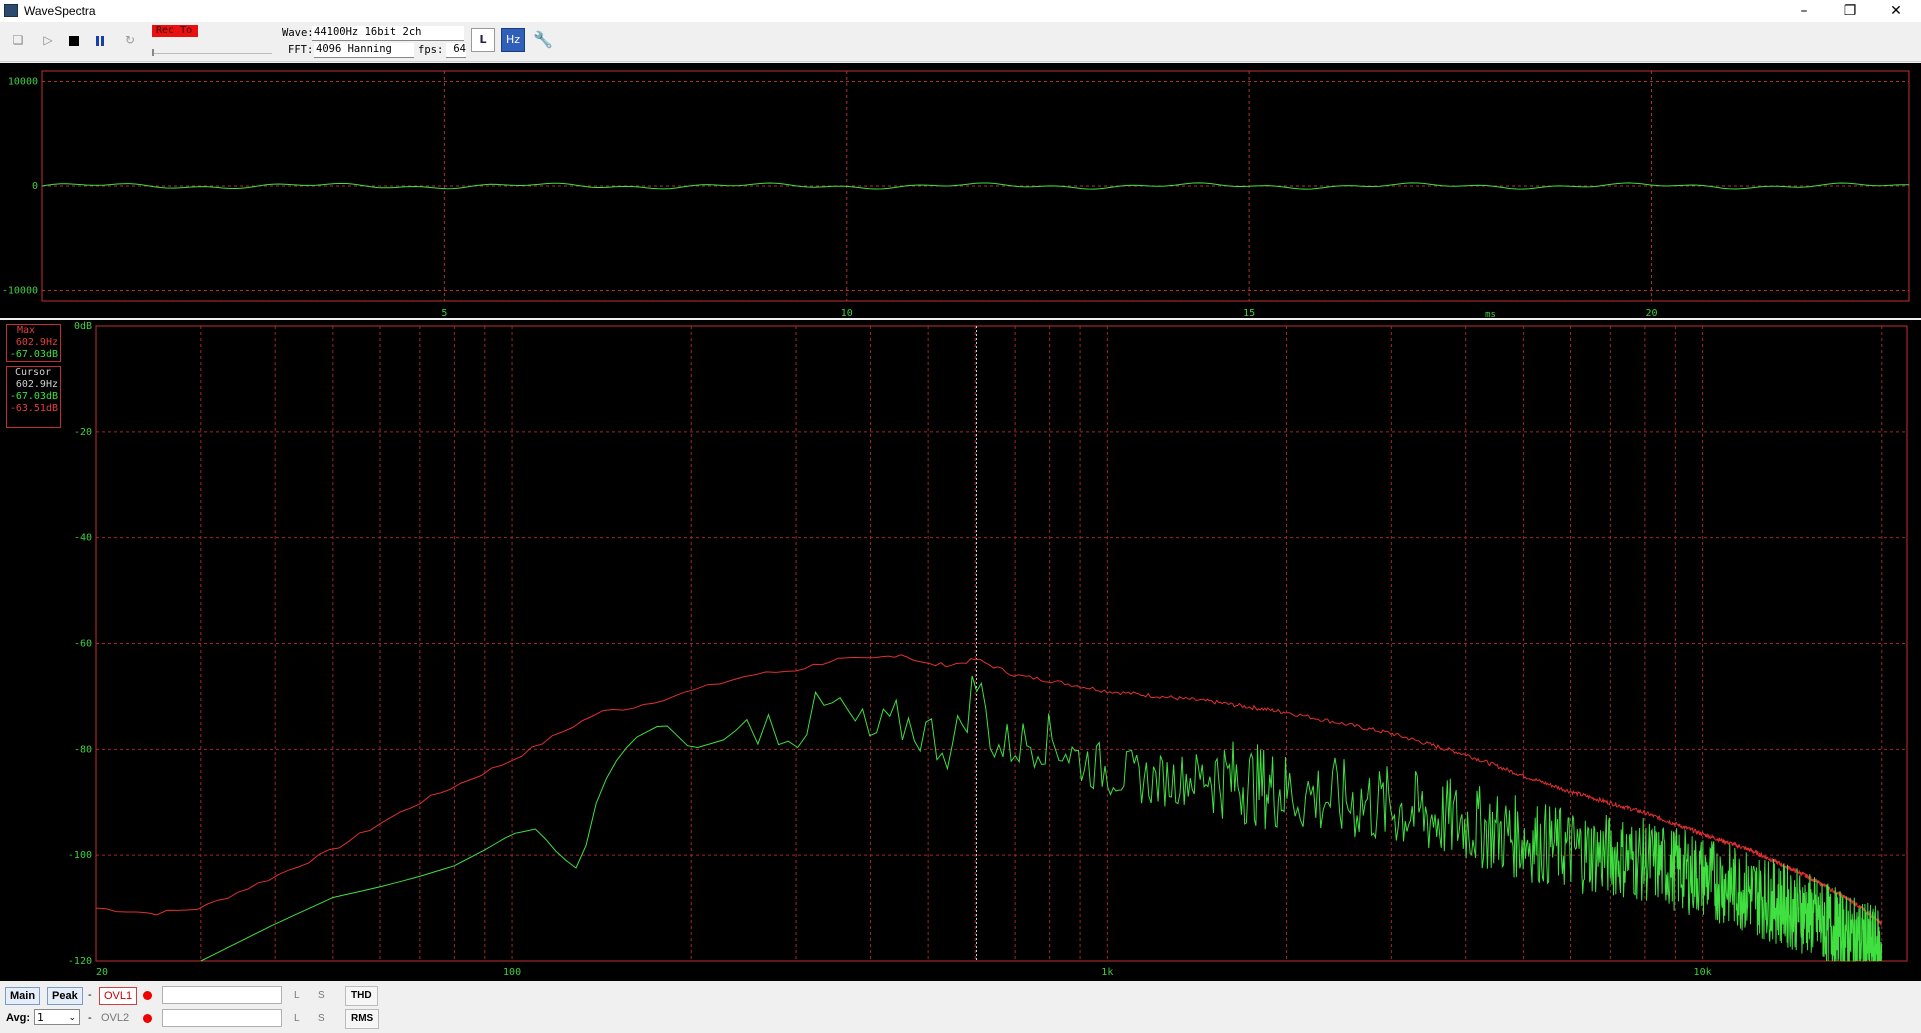 This screenshot has height=1033, width=1921. What do you see at coordinates (57, 1017) in the screenshot?
I see `avg-select: 1 ⌄` at bounding box center [57, 1017].